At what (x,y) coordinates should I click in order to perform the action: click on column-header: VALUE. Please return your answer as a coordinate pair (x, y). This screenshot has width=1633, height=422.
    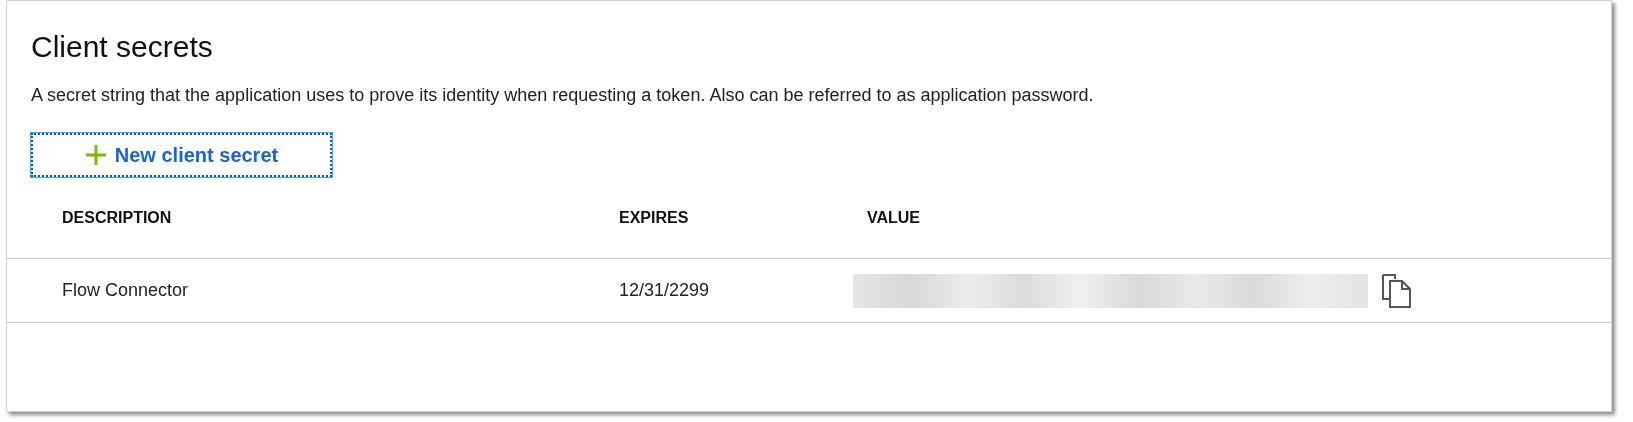
    Looking at the image, I should click on (894, 217).